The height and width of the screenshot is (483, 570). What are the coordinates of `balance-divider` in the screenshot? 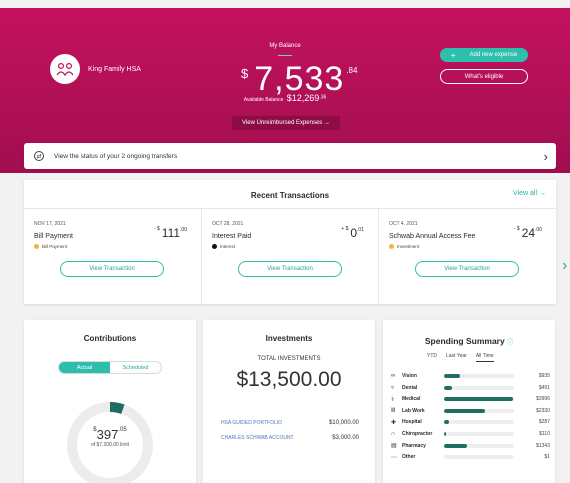 It's located at (285, 55).